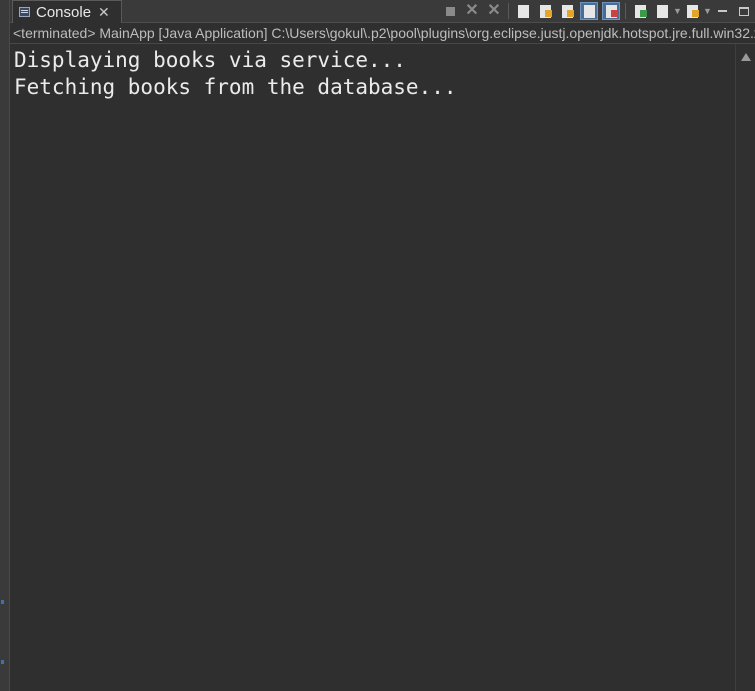 This screenshot has height=691, width=755. What do you see at coordinates (589, 11) in the screenshot?
I see `show-on-stdout-icon` at bounding box center [589, 11].